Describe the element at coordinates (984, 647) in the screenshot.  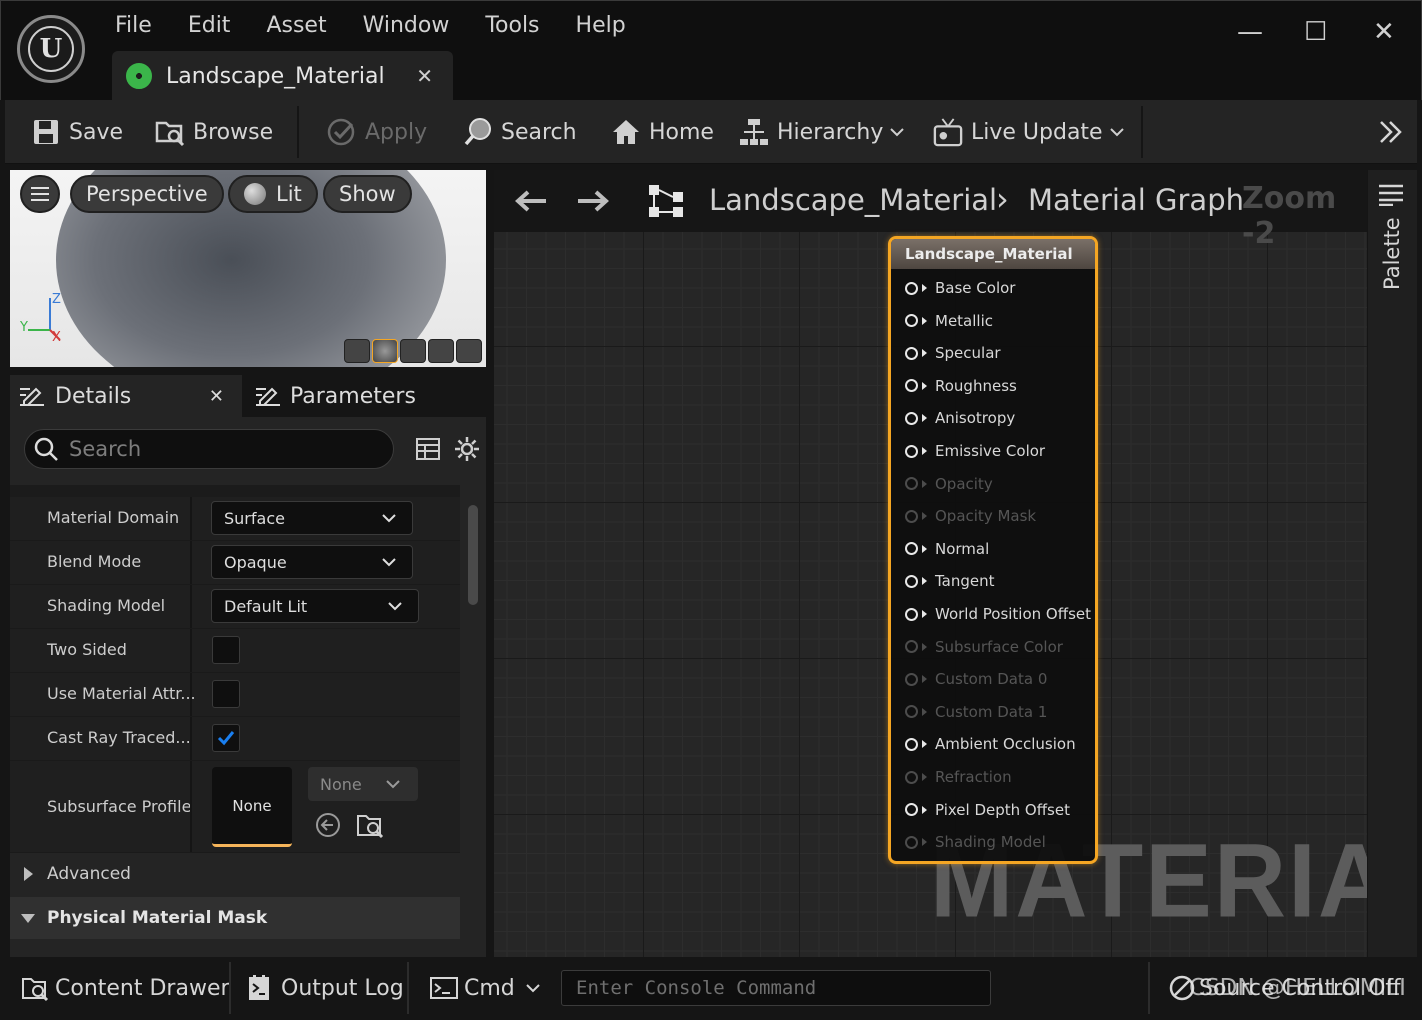
I see `node-input-pin: Subsurface Color` at that location.